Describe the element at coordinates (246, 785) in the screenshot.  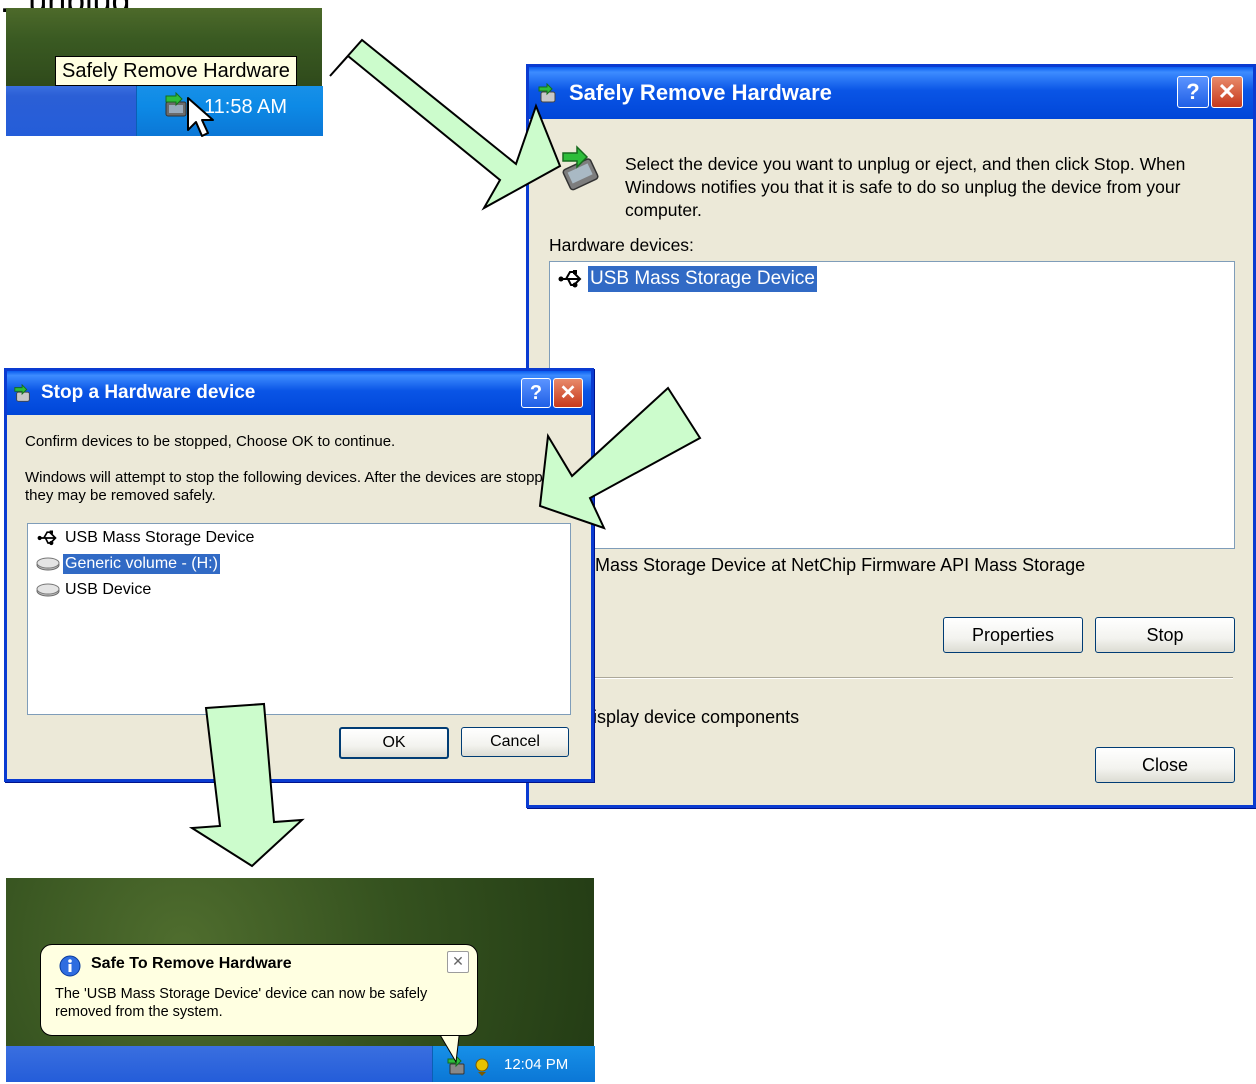
I see `arrow-stop-to-notification` at that location.